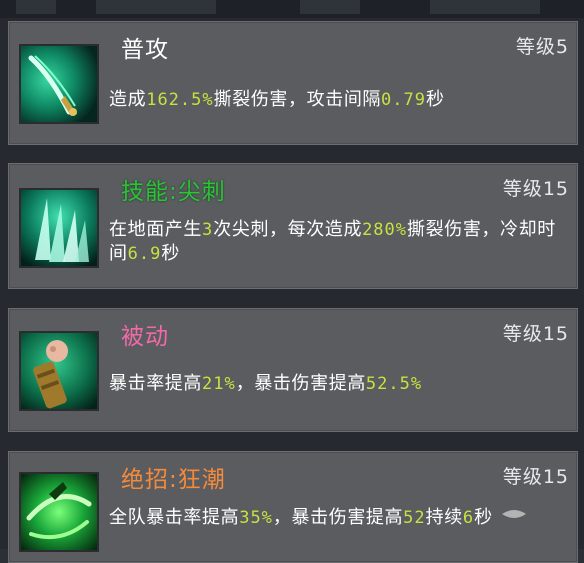 This screenshot has width=584, height=563. I want to click on skill-level: 等级5, so click(542, 47).